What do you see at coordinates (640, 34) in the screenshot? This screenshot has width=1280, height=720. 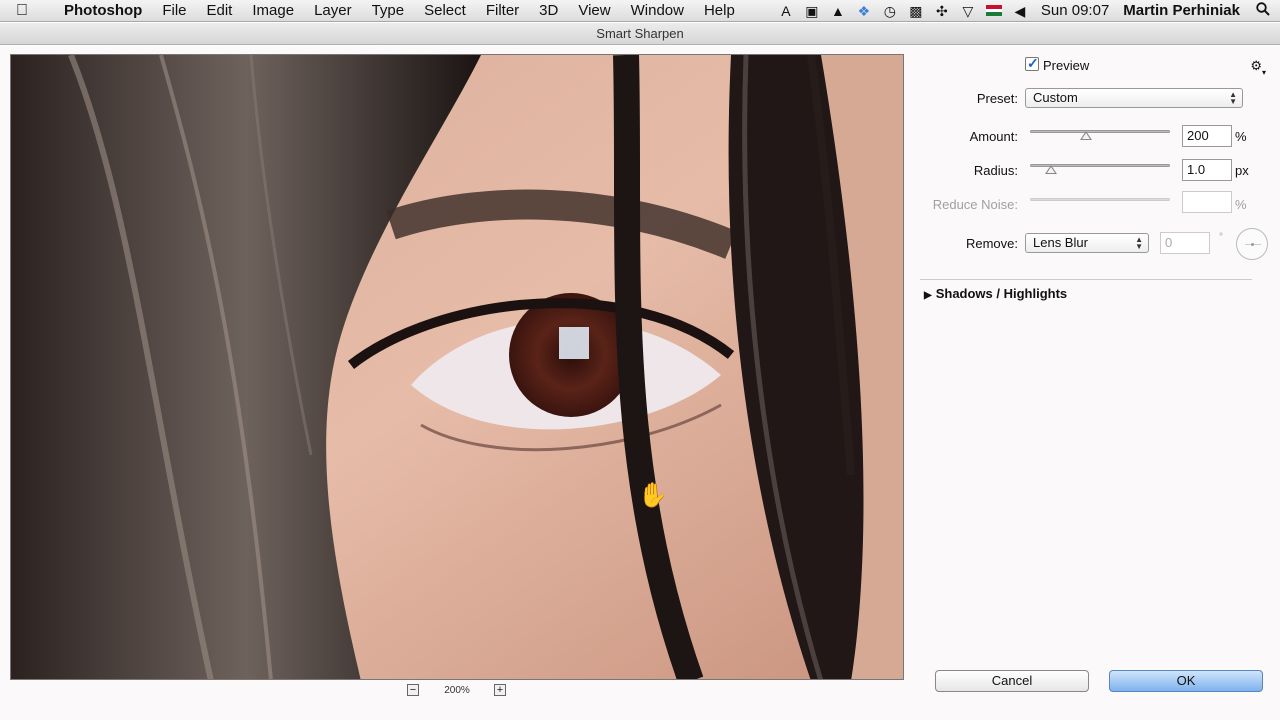 I see `window-title: Smart Sharpen` at bounding box center [640, 34].